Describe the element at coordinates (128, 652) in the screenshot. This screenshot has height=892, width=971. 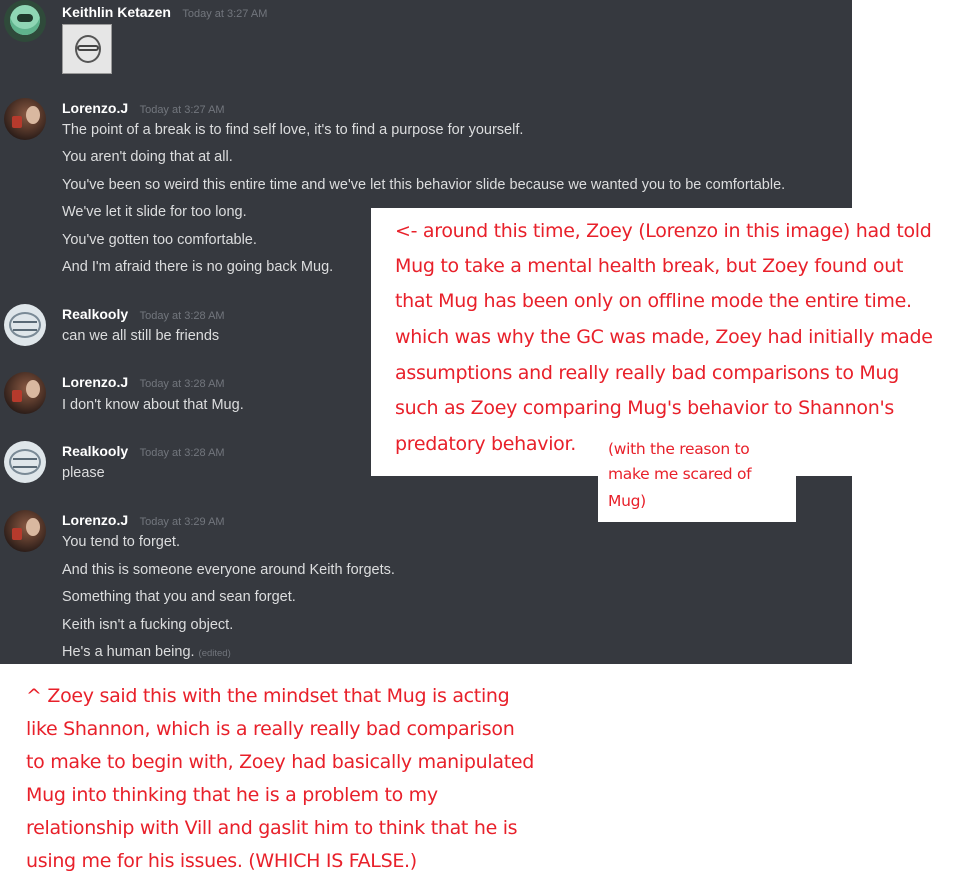
I see `message-text-content: He's a human being.` at that location.